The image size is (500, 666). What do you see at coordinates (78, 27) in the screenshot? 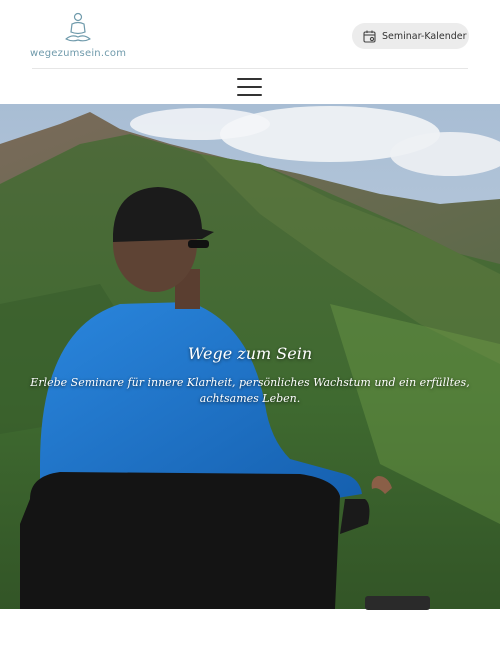
I see `meditation-figure-icon` at bounding box center [78, 27].